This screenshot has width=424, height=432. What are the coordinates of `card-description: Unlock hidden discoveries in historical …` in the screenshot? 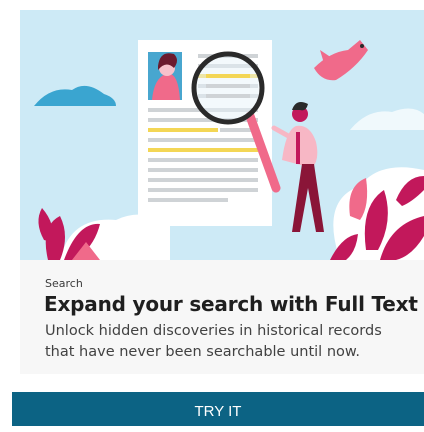 It's located at (213, 341).